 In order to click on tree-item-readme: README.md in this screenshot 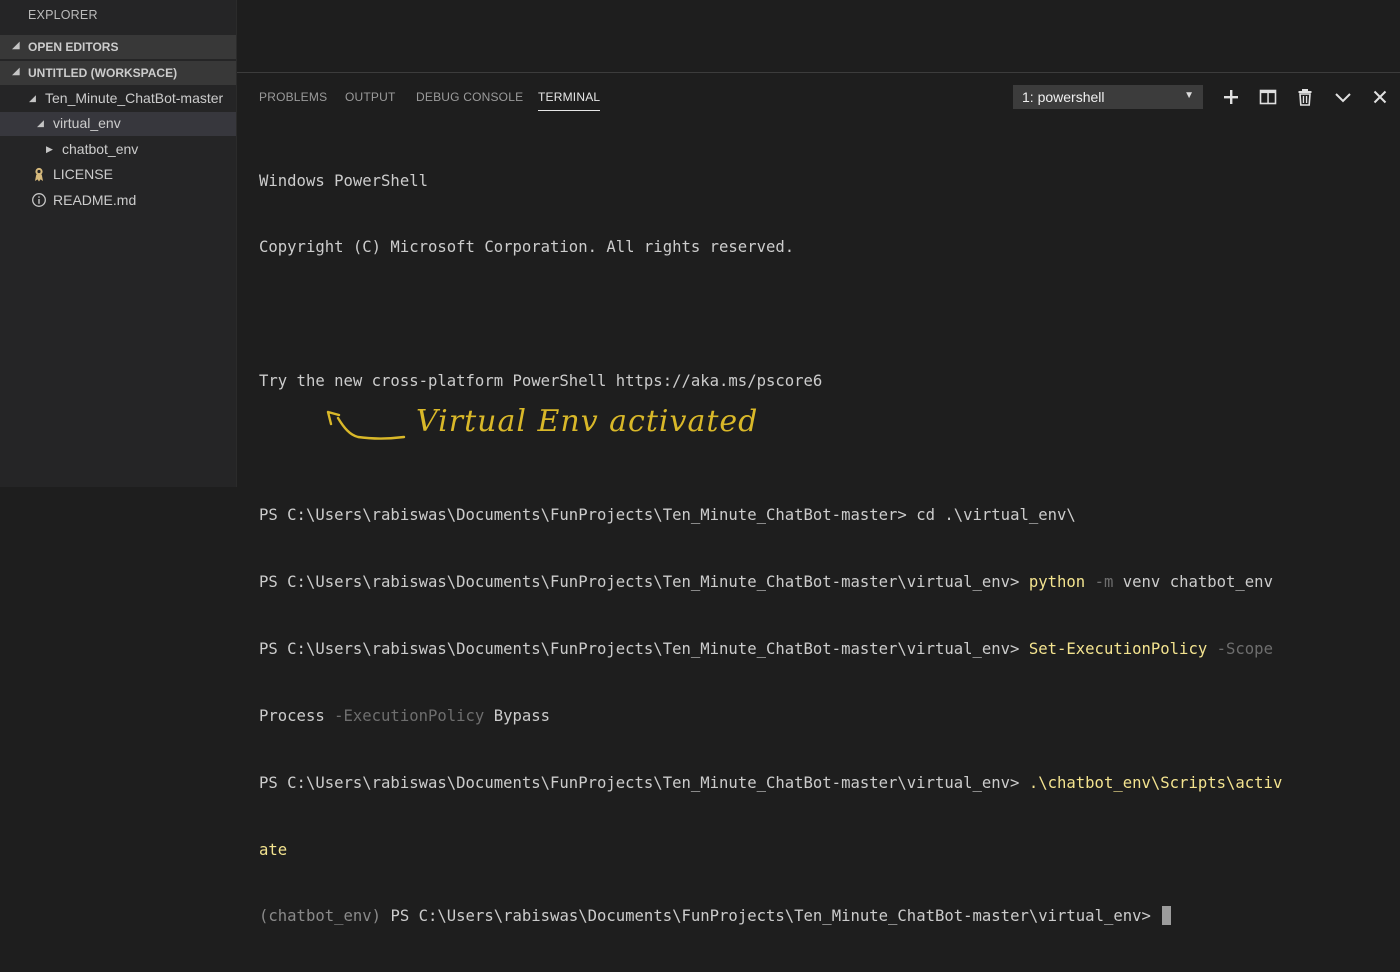, I will do `click(118, 201)`.